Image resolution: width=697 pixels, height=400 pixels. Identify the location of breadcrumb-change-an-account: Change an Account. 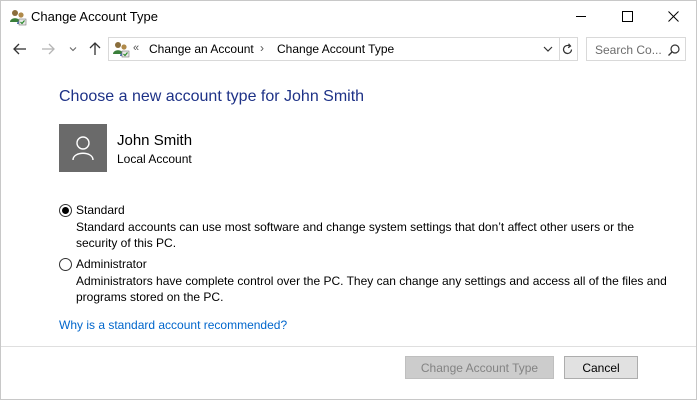
(201, 49).